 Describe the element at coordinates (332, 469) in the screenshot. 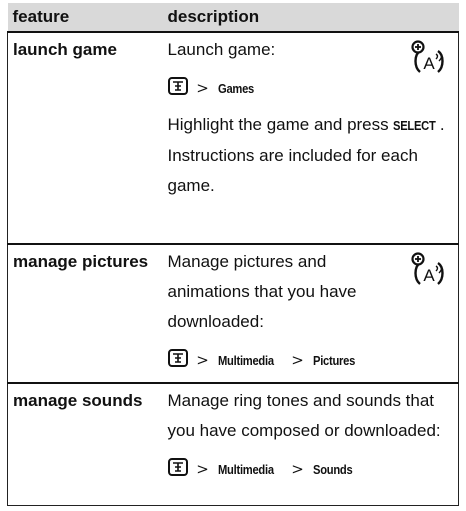

I see `menu-item-sounds: Sounds` at that location.